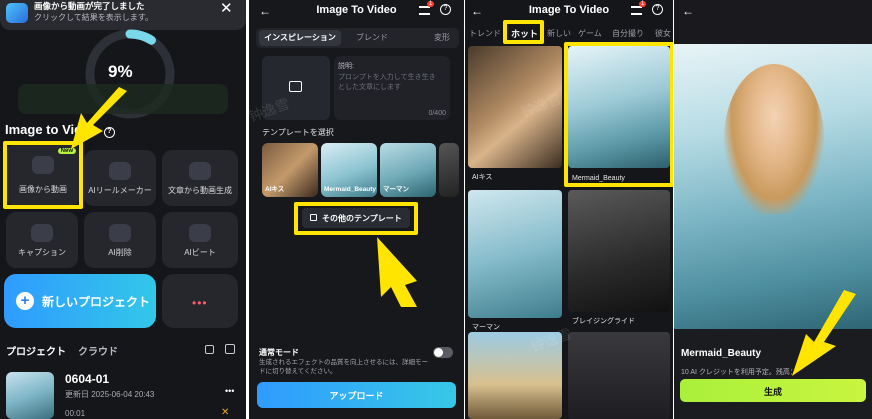 Image resolution: width=872 pixels, height=419 pixels. I want to click on plus-icon: +, so click(25, 301).